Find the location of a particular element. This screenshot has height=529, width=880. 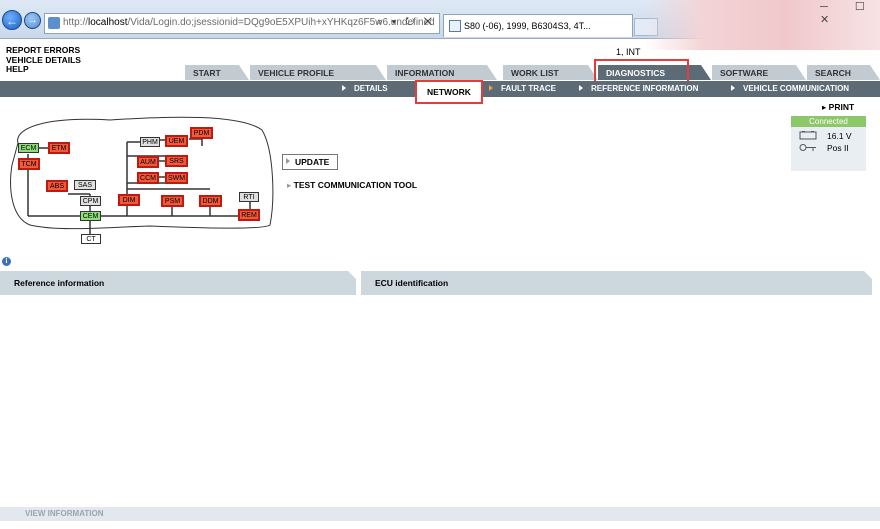

ecu-ccm: CCM is located at coordinates (148, 178).